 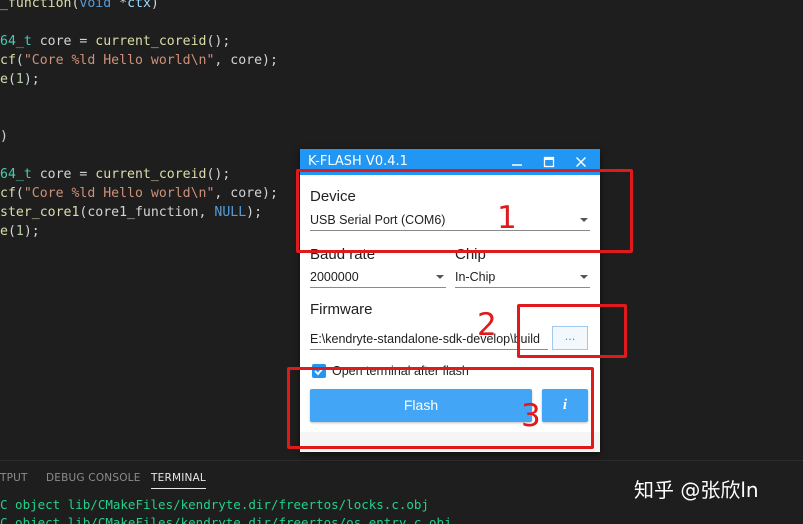 What do you see at coordinates (531, 416) in the screenshot?
I see `annotation-number-3: 3` at bounding box center [531, 416].